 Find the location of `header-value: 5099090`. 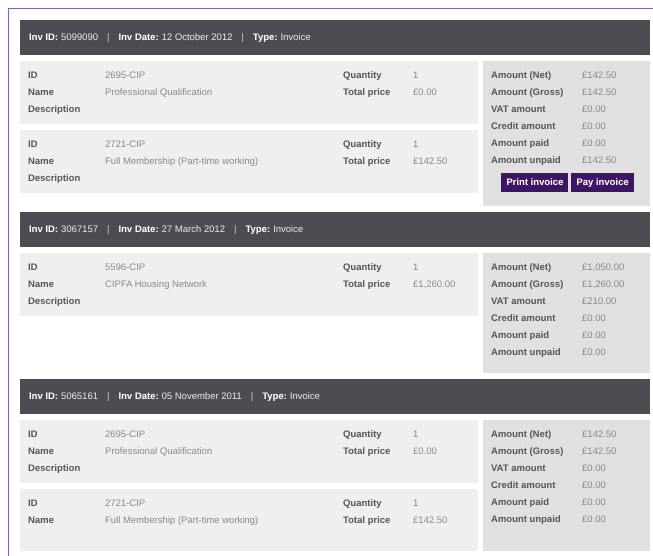

header-value: 5099090 is located at coordinates (79, 37).